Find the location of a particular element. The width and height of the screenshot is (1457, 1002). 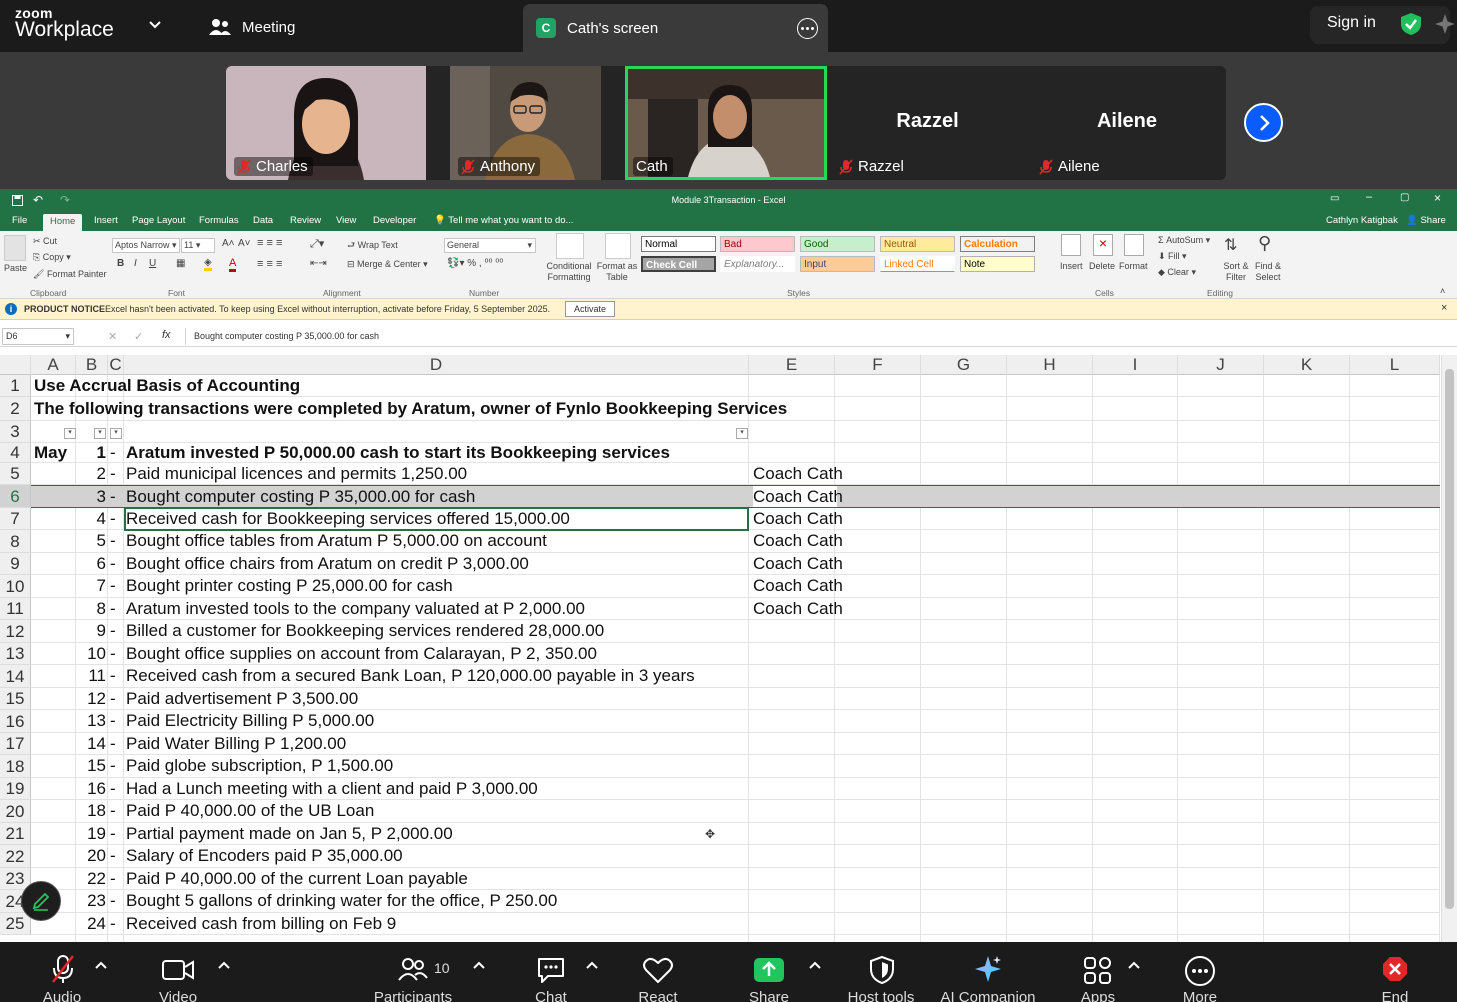

video-button: Video is located at coordinates (178, 972).